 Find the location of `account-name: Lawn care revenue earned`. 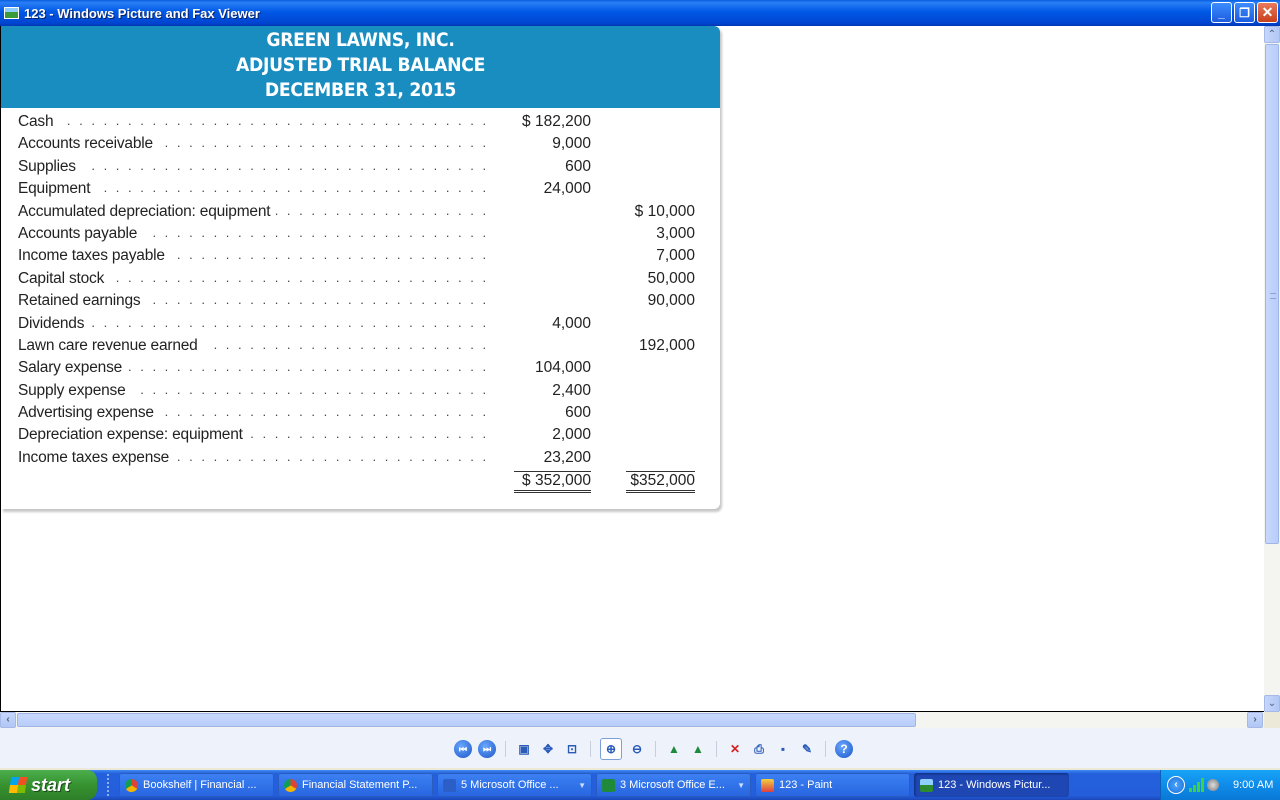

account-name: Lawn care revenue earned is located at coordinates (111, 345).